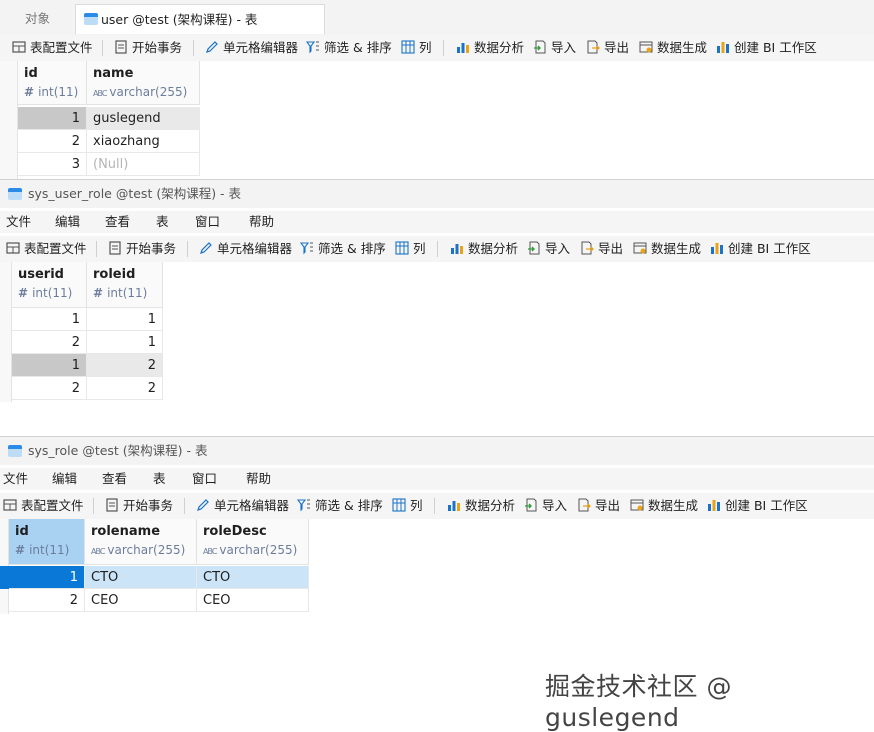 This screenshot has width=874, height=732. What do you see at coordinates (143, 141) in the screenshot?
I see `cell-name: xiaozhang` at bounding box center [143, 141].